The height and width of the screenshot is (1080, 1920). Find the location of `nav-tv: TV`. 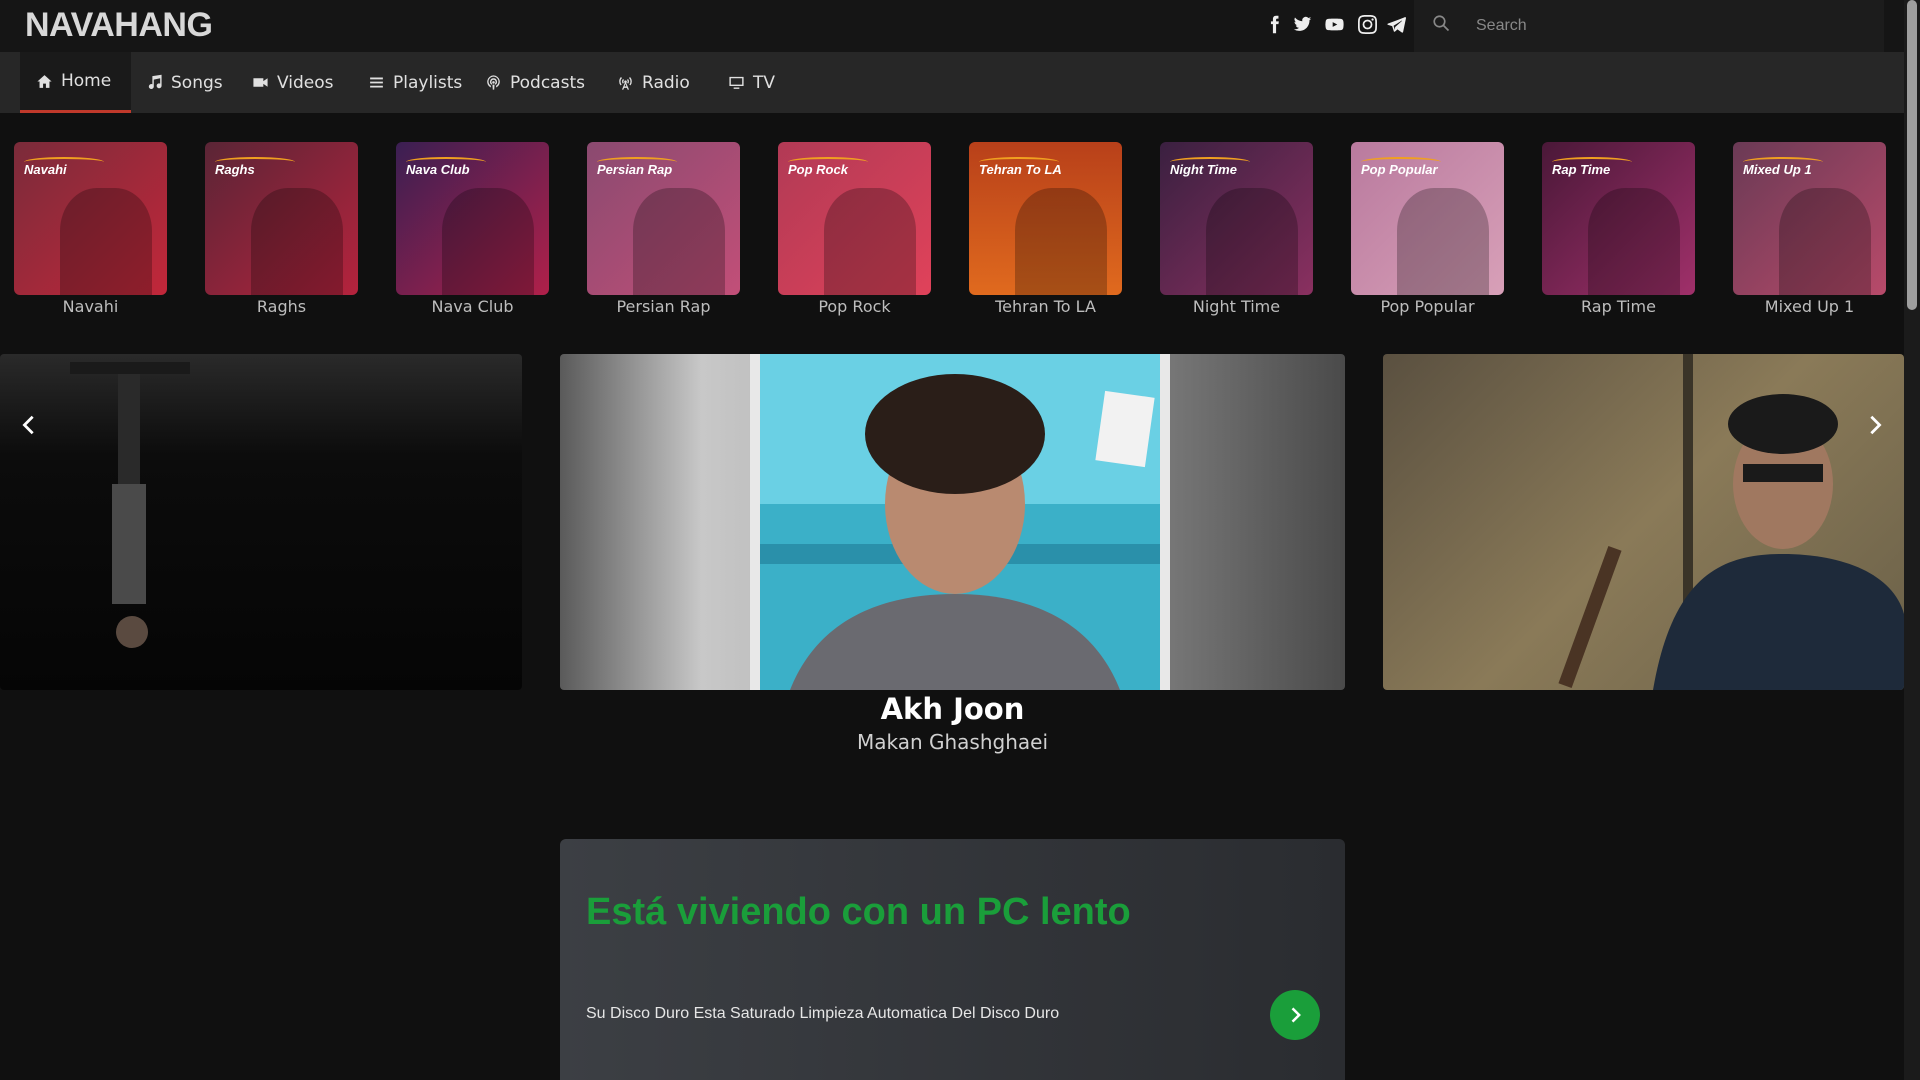

nav-tv: TV is located at coordinates (743, 82).